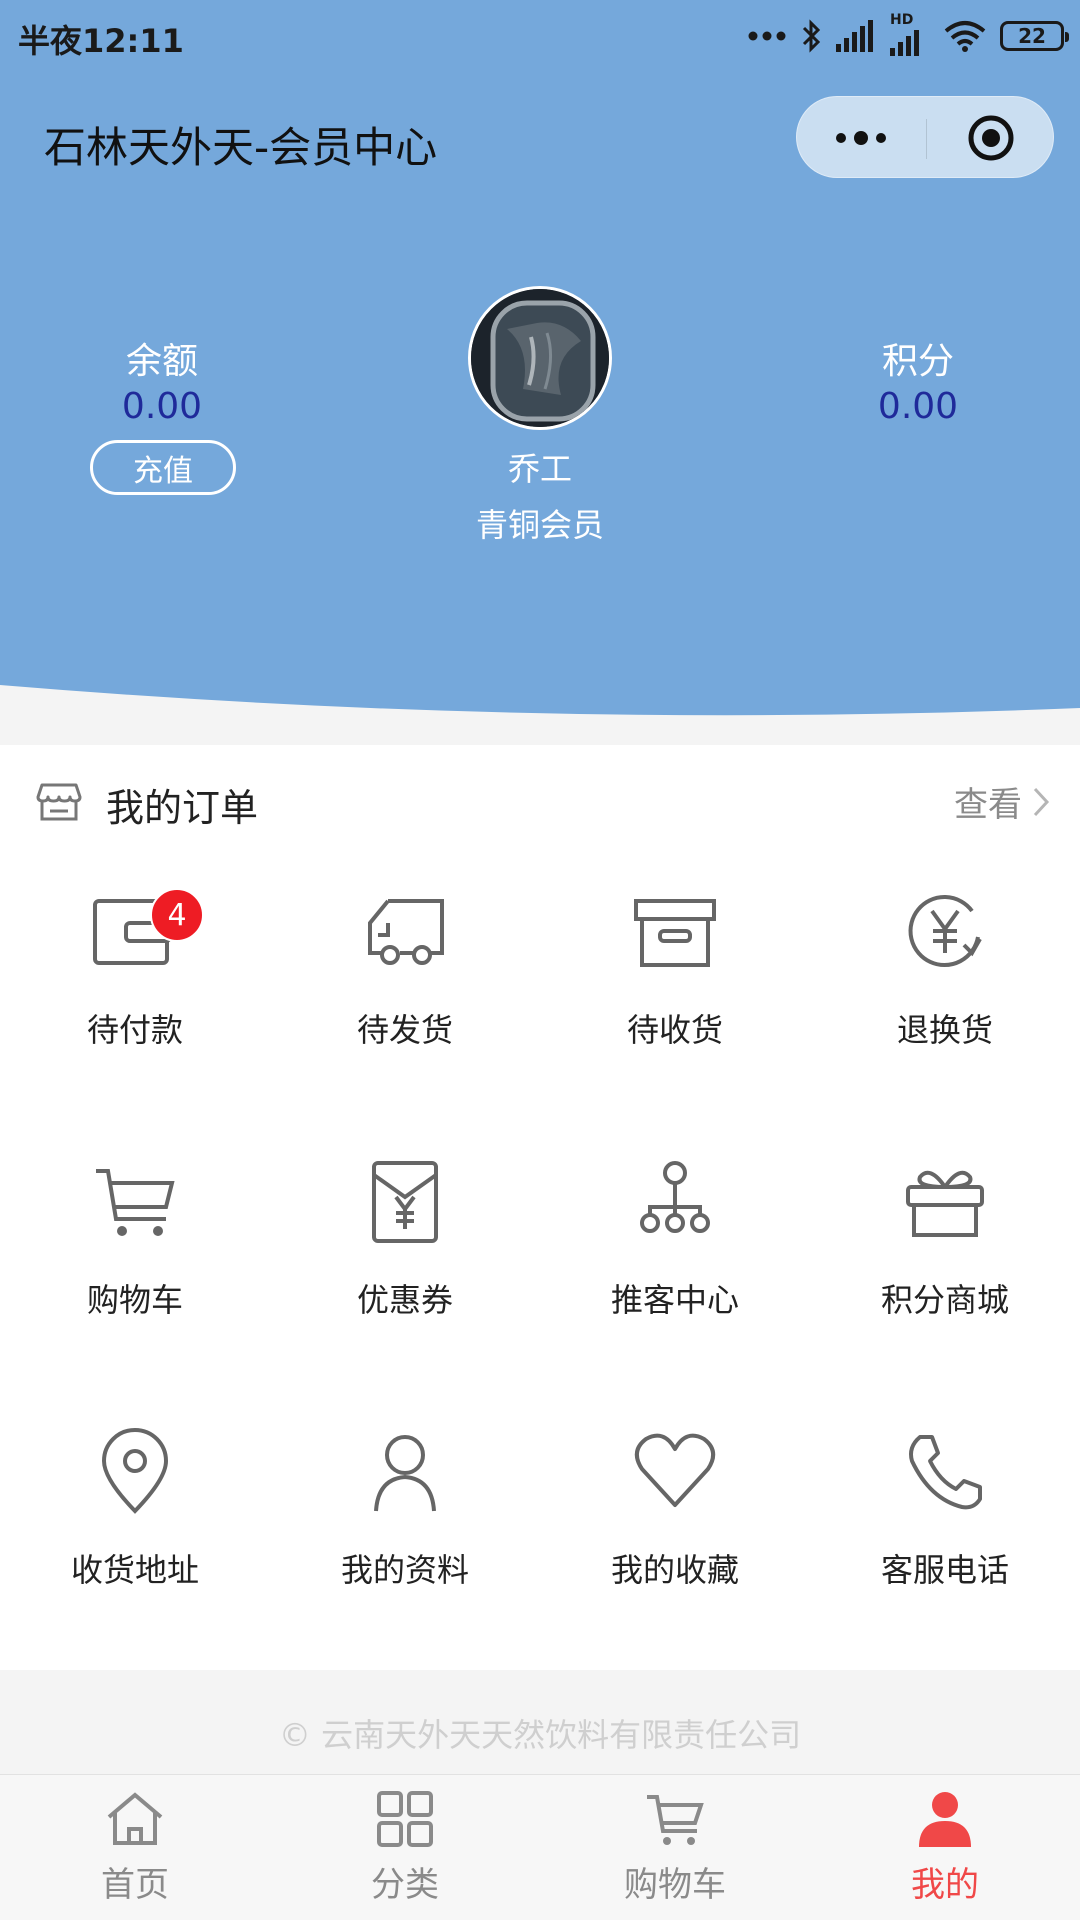 Image resolution: width=1080 pixels, height=1920 pixels. I want to click on home-icon, so click(135, 1818).